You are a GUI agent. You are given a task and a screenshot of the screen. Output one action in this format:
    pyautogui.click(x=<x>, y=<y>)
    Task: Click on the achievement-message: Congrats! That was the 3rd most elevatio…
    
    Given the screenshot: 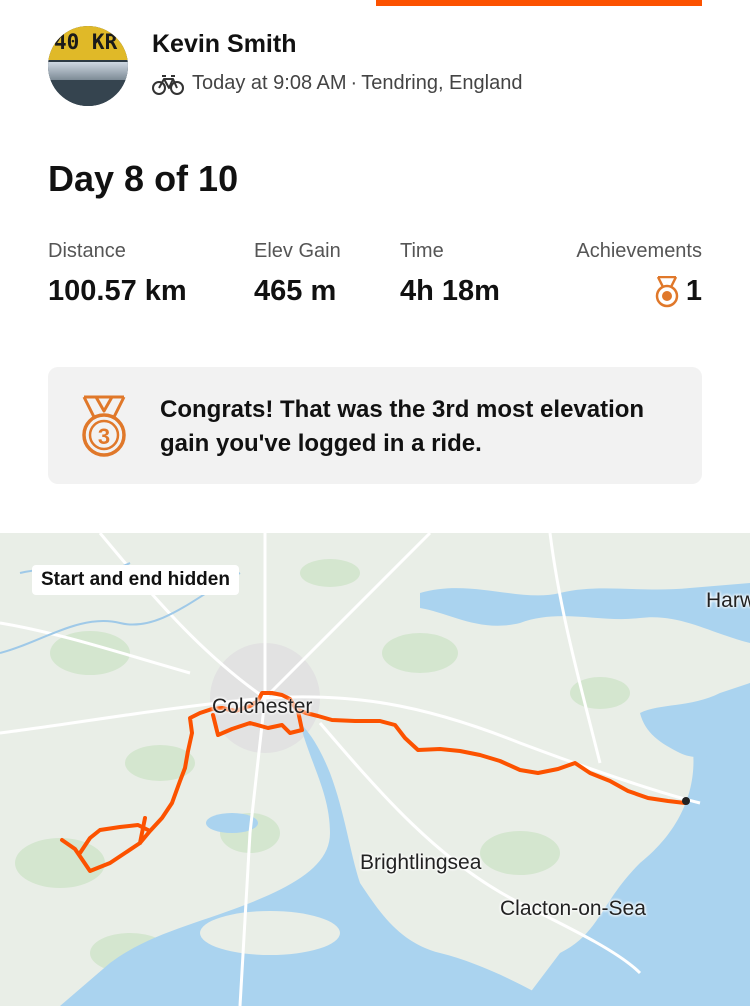 What is the action you would take?
    pyautogui.click(x=402, y=426)
    